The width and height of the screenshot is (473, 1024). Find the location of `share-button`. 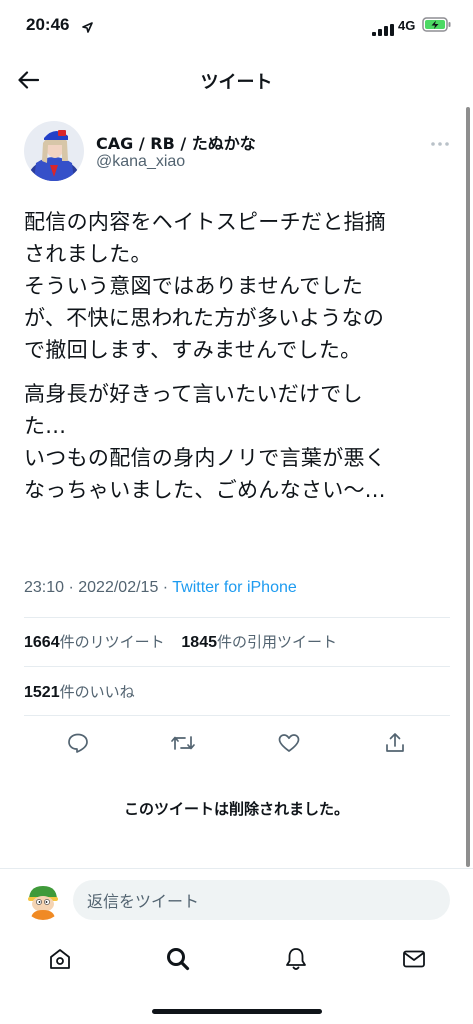

share-button is located at coordinates (395, 743).